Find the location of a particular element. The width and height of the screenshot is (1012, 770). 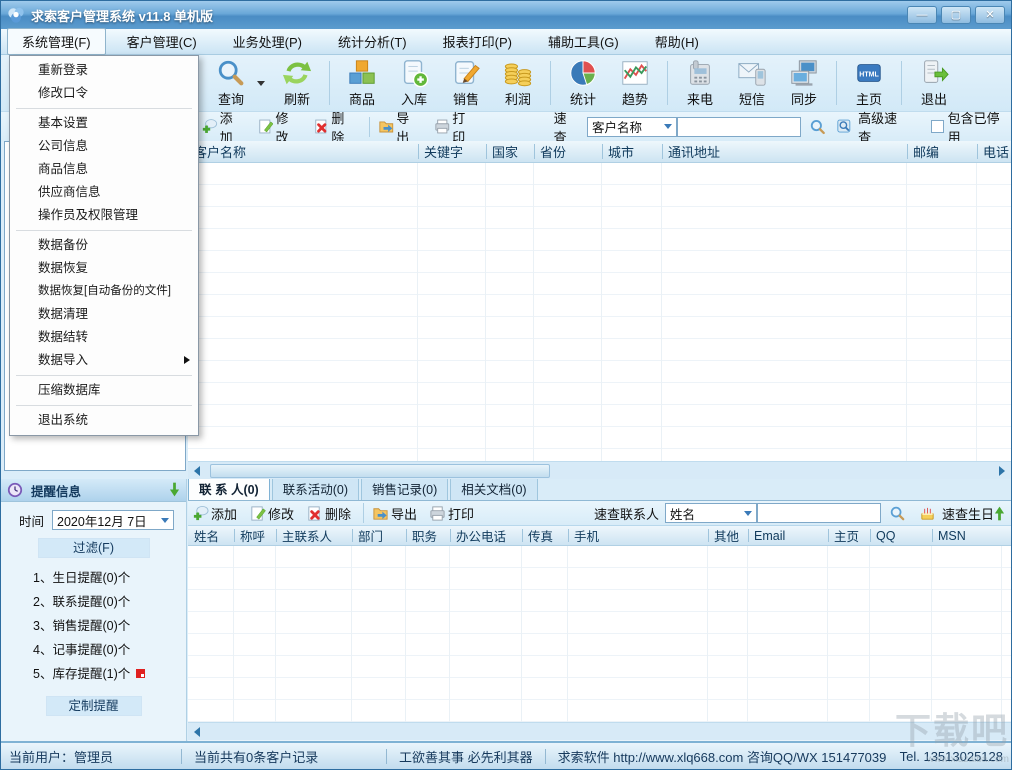

close-button: ✕ is located at coordinates (990, 15).